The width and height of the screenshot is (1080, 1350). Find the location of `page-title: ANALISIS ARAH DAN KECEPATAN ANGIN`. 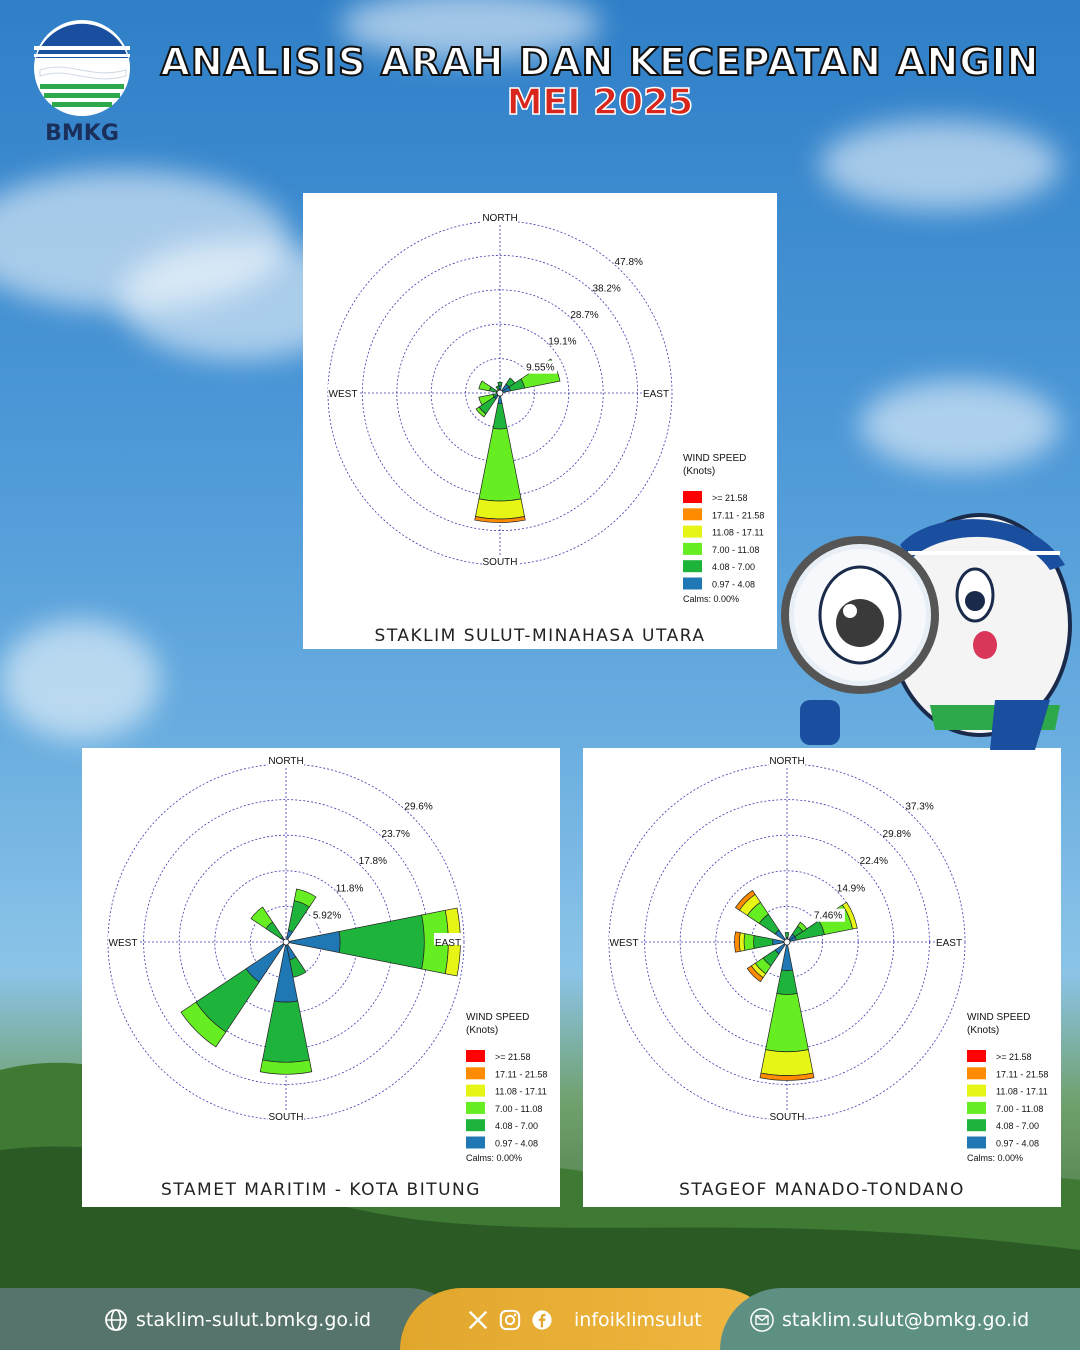

page-title: ANALISIS ARAH DAN KECEPATAN ANGIN is located at coordinates (599, 62).